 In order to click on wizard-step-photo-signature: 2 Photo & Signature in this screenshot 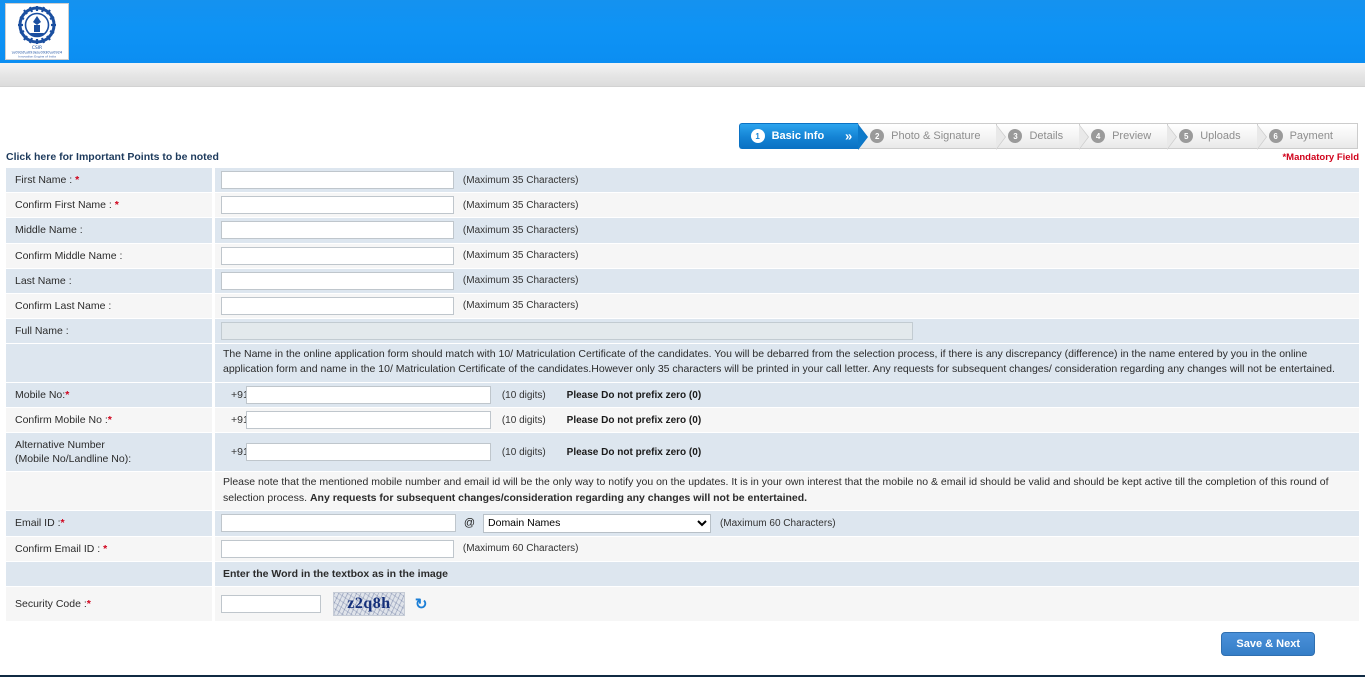, I will do `click(932, 136)`.